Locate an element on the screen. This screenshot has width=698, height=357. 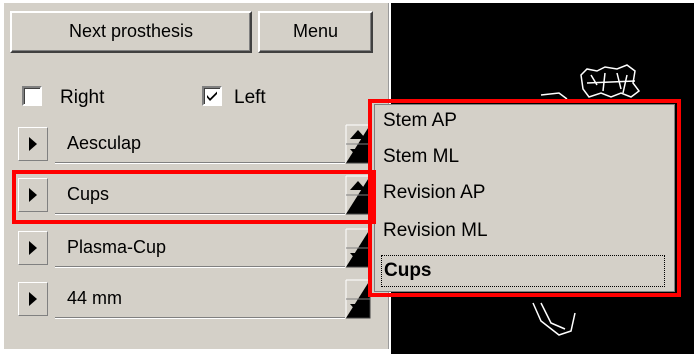
size-field: 44 mm is located at coordinates (200, 298).